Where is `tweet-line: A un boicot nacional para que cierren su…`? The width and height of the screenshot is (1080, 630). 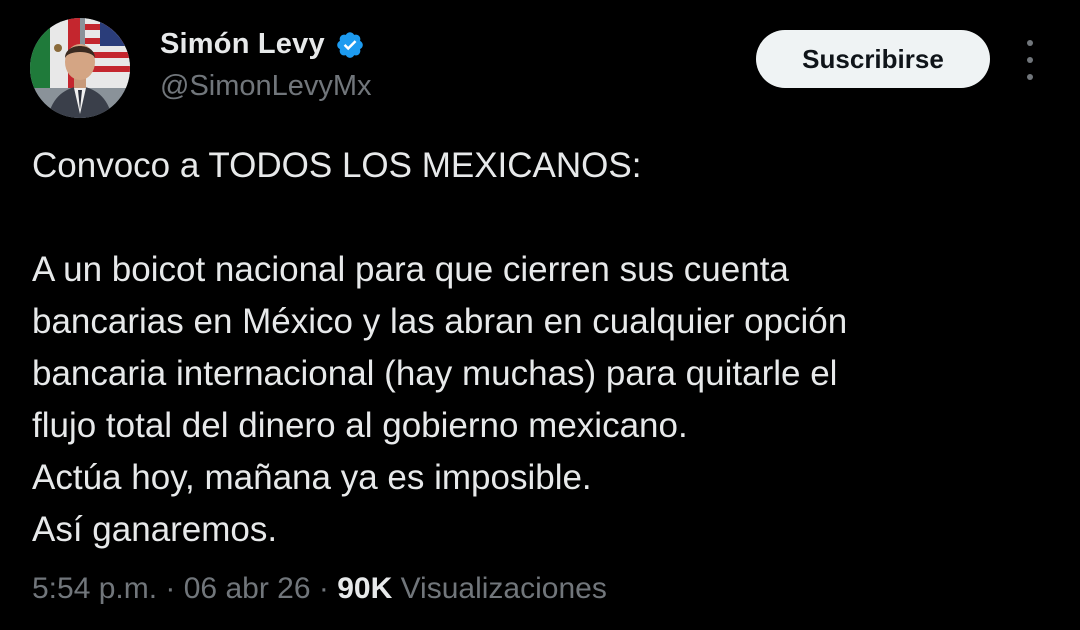 tweet-line: A un boicot nacional para que cierren su… is located at coordinates (410, 269).